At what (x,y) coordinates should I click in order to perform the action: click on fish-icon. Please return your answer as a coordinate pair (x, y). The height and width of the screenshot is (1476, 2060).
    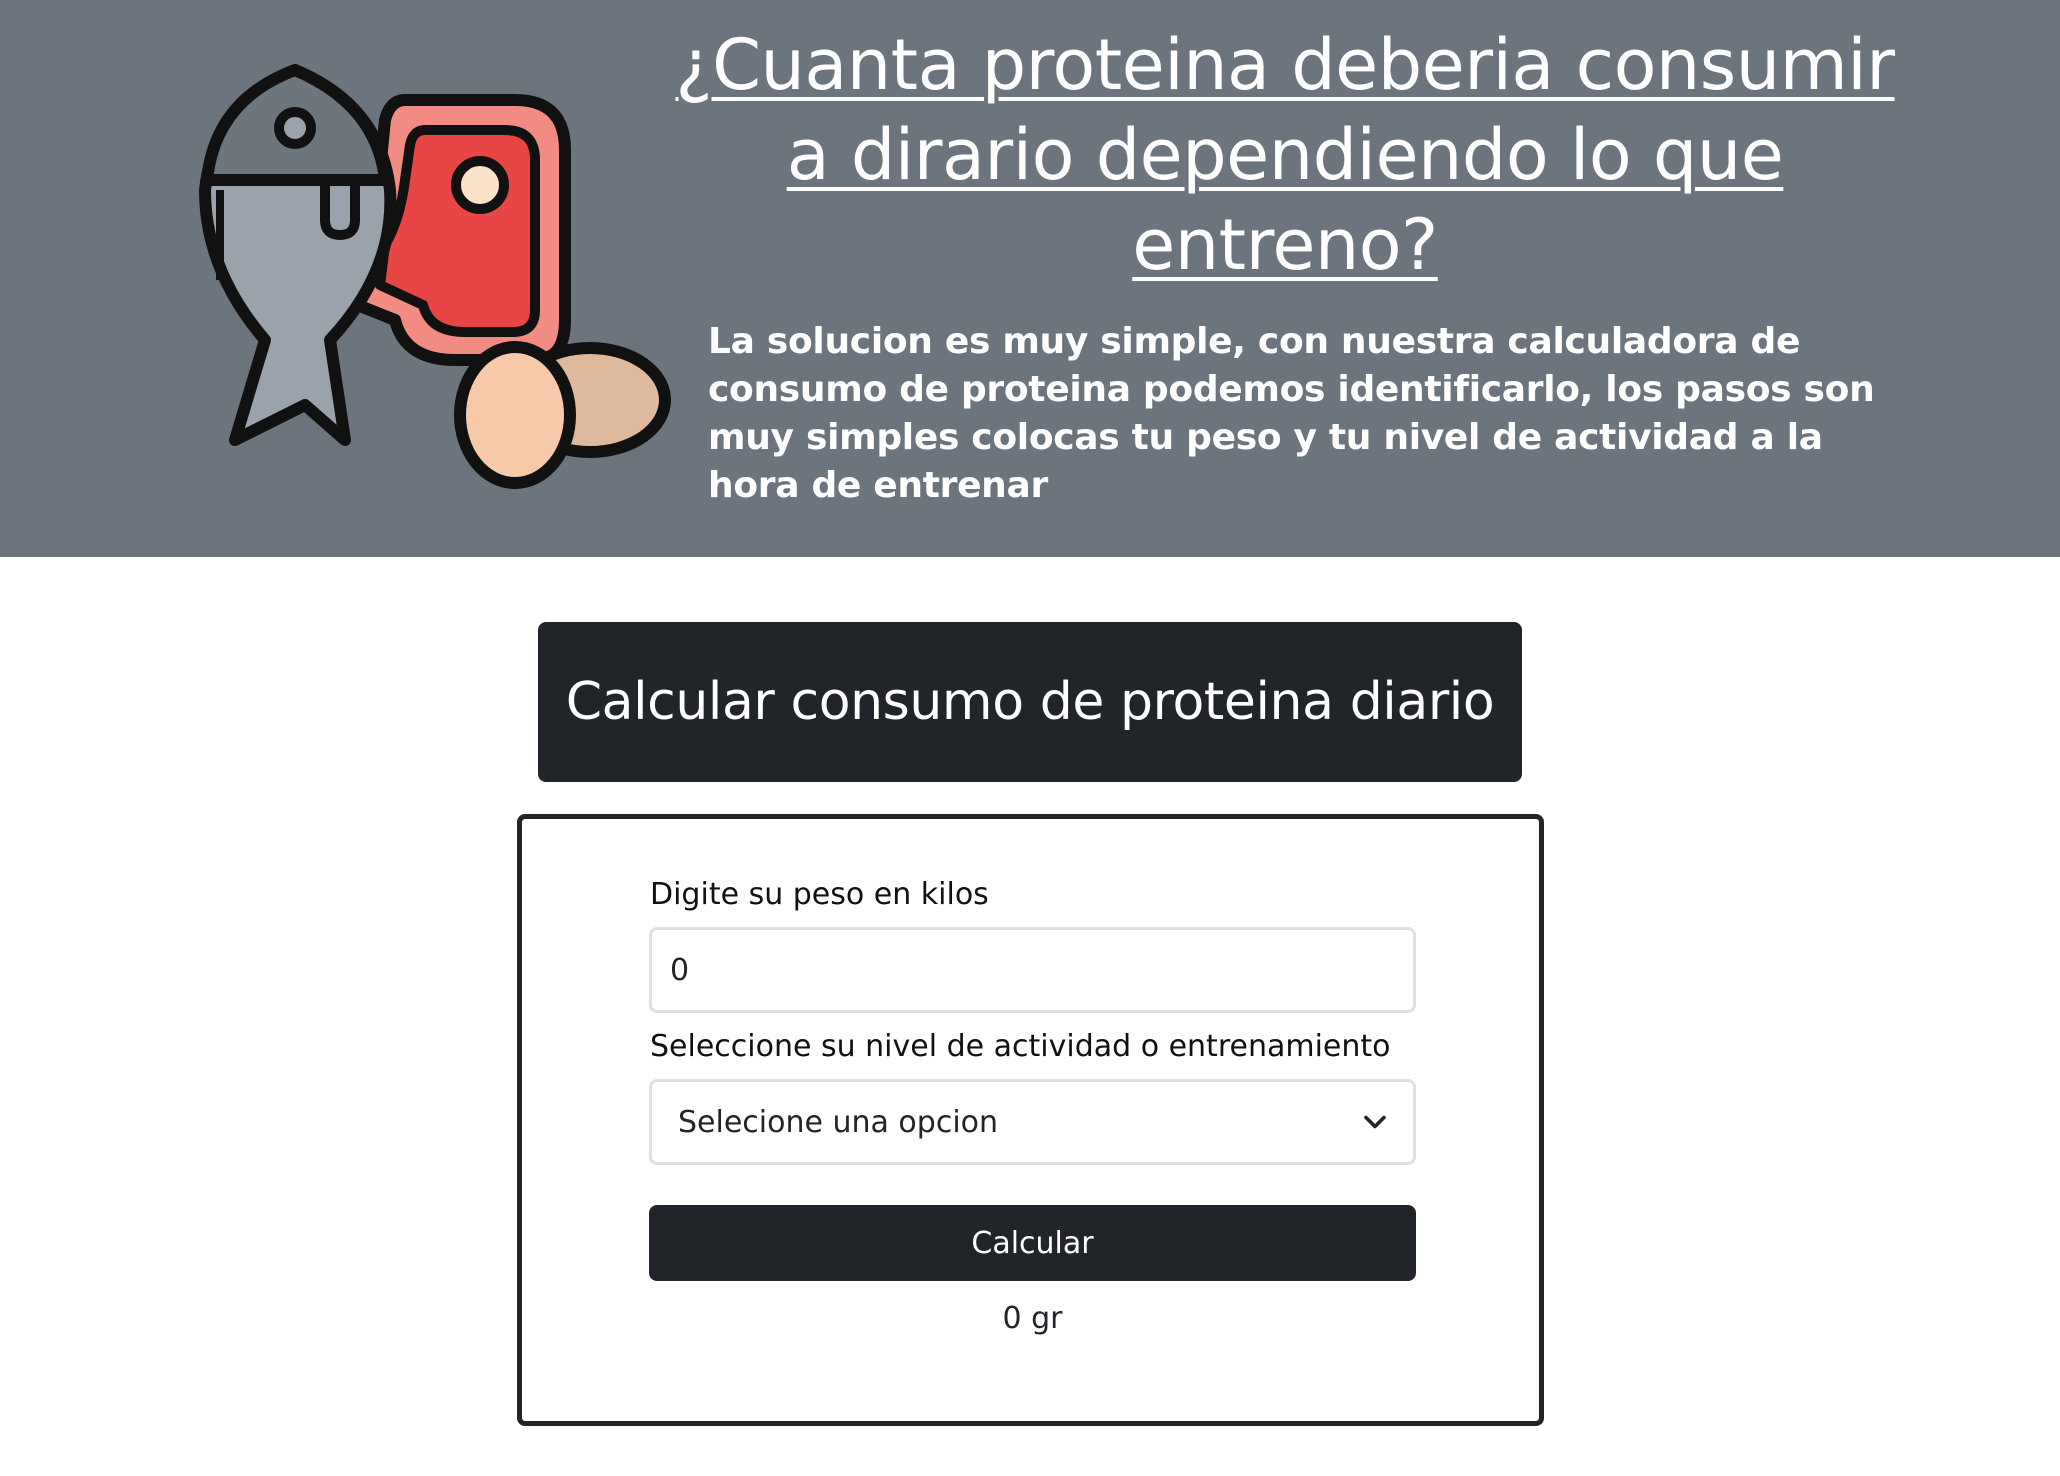
    Looking at the image, I should click on (298, 255).